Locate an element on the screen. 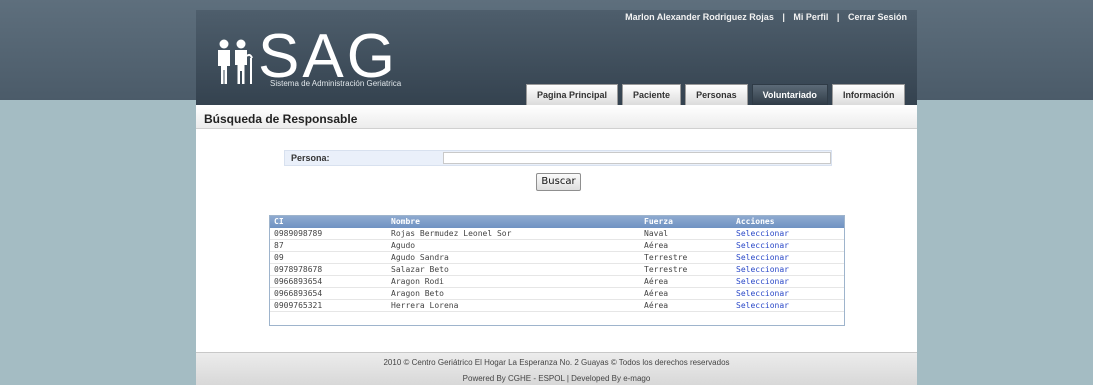 The image size is (1093, 385). column-header-nombre: Nombre is located at coordinates (513, 222).